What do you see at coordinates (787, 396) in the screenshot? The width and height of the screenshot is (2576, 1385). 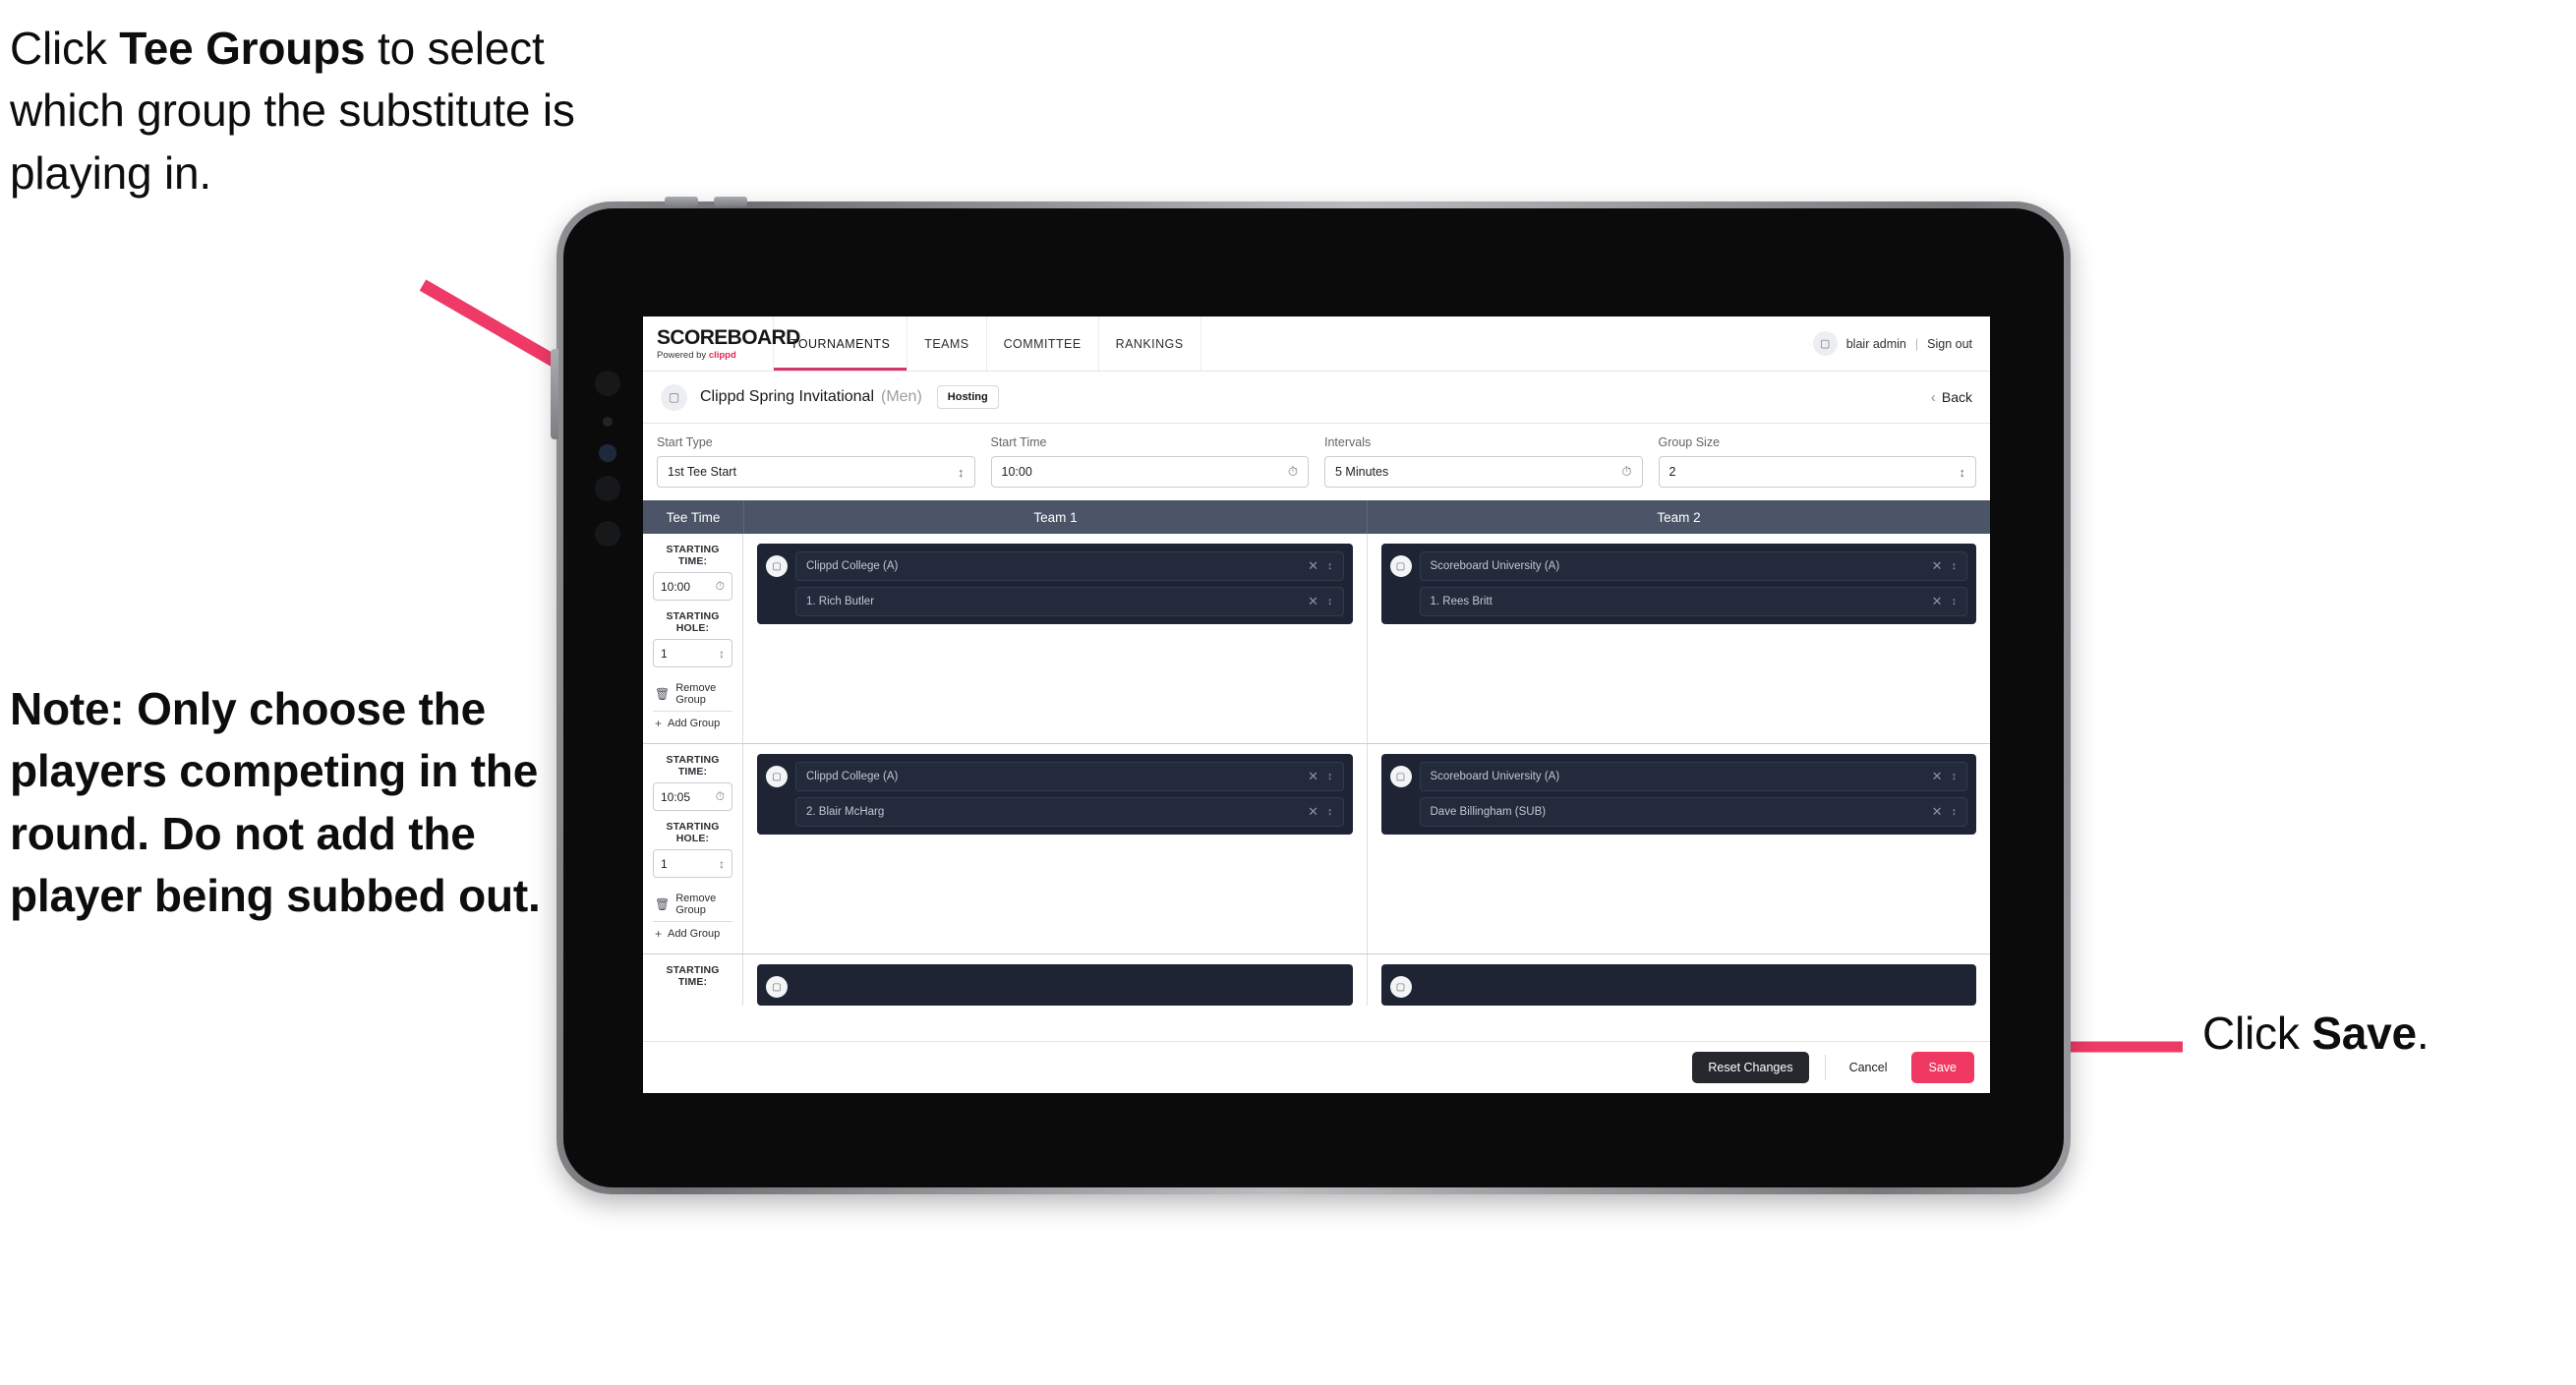 I see `page-title: Clippd Spring Invitational` at bounding box center [787, 396].